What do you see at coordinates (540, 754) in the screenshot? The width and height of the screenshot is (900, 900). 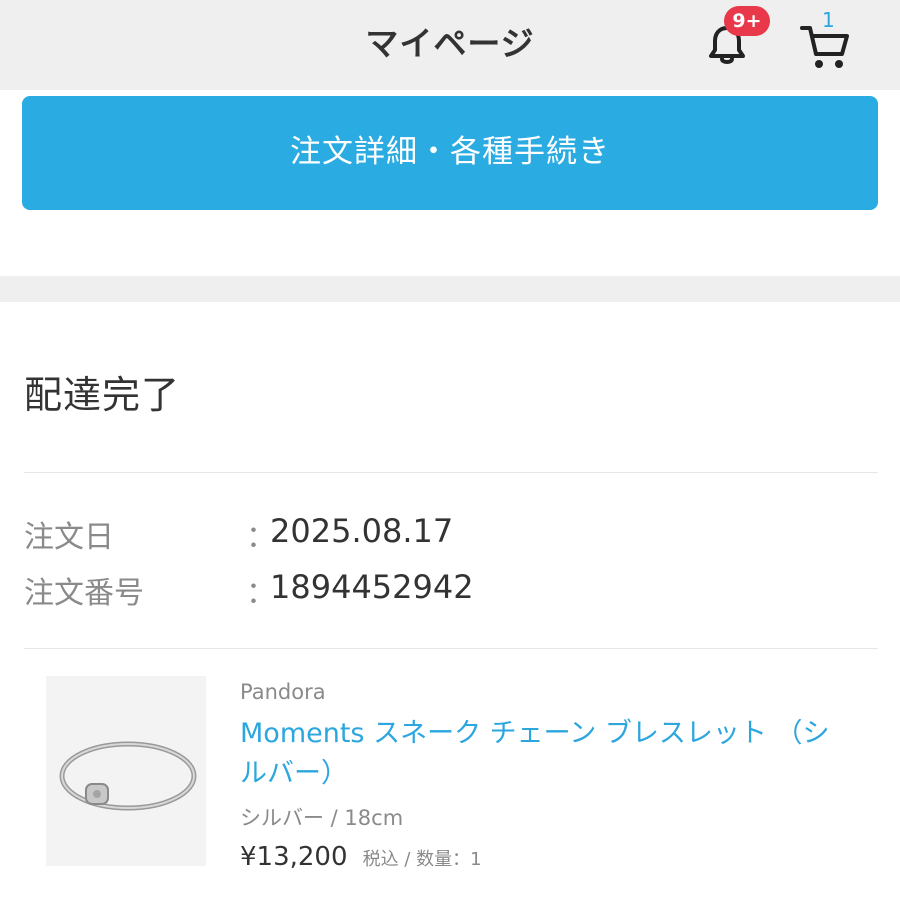 I see `product-name-link: Moments スネーク チェーン ブレスレット （シルバー）` at bounding box center [540, 754].